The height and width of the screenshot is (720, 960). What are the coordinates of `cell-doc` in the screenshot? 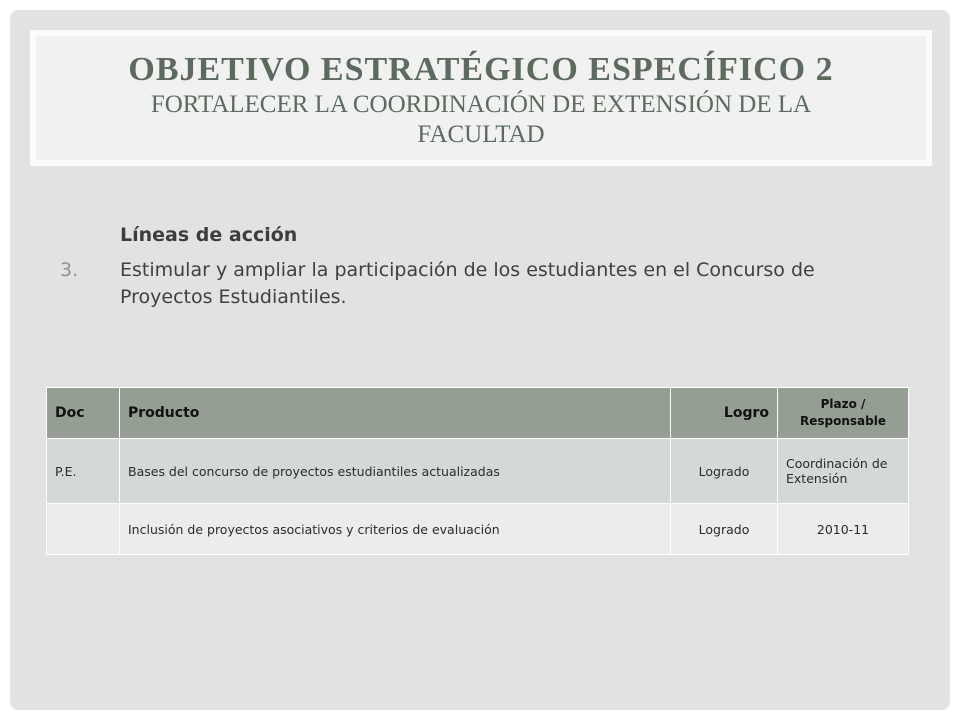 It's located at (83, 529).